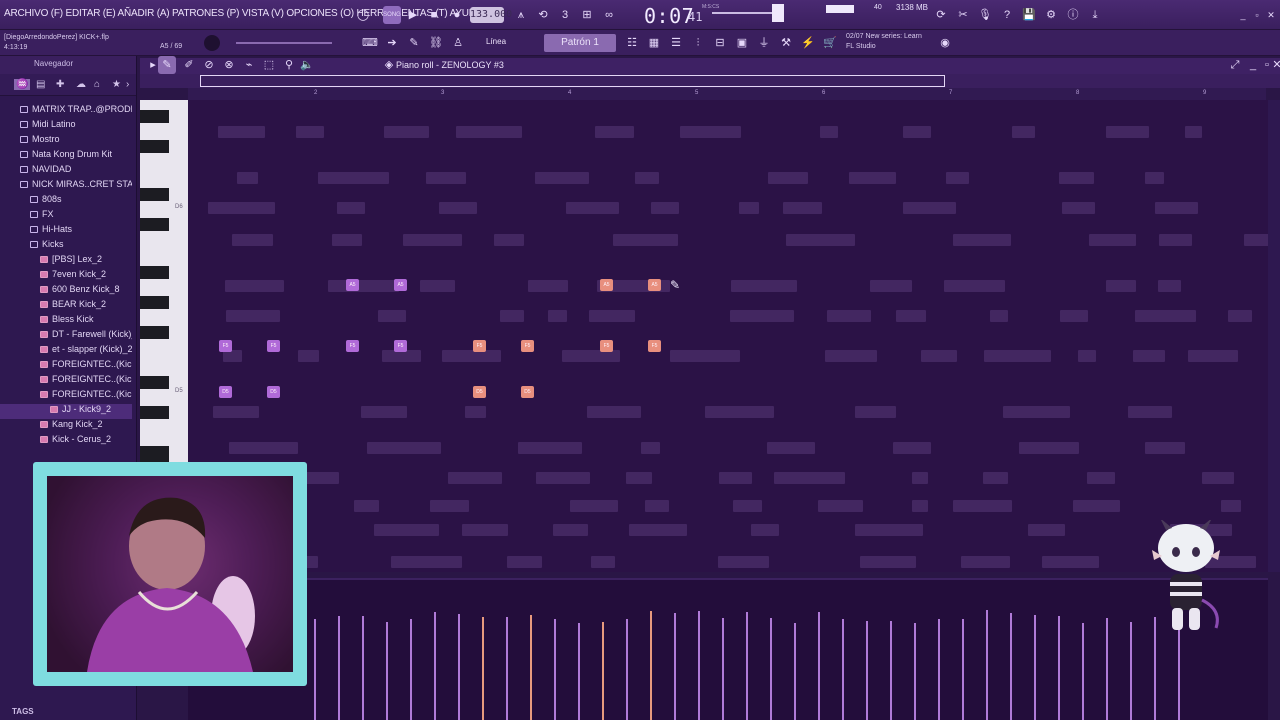 The image size is (1280, 720). I want to click on song-mode-button: SONG, so click(392, 15).